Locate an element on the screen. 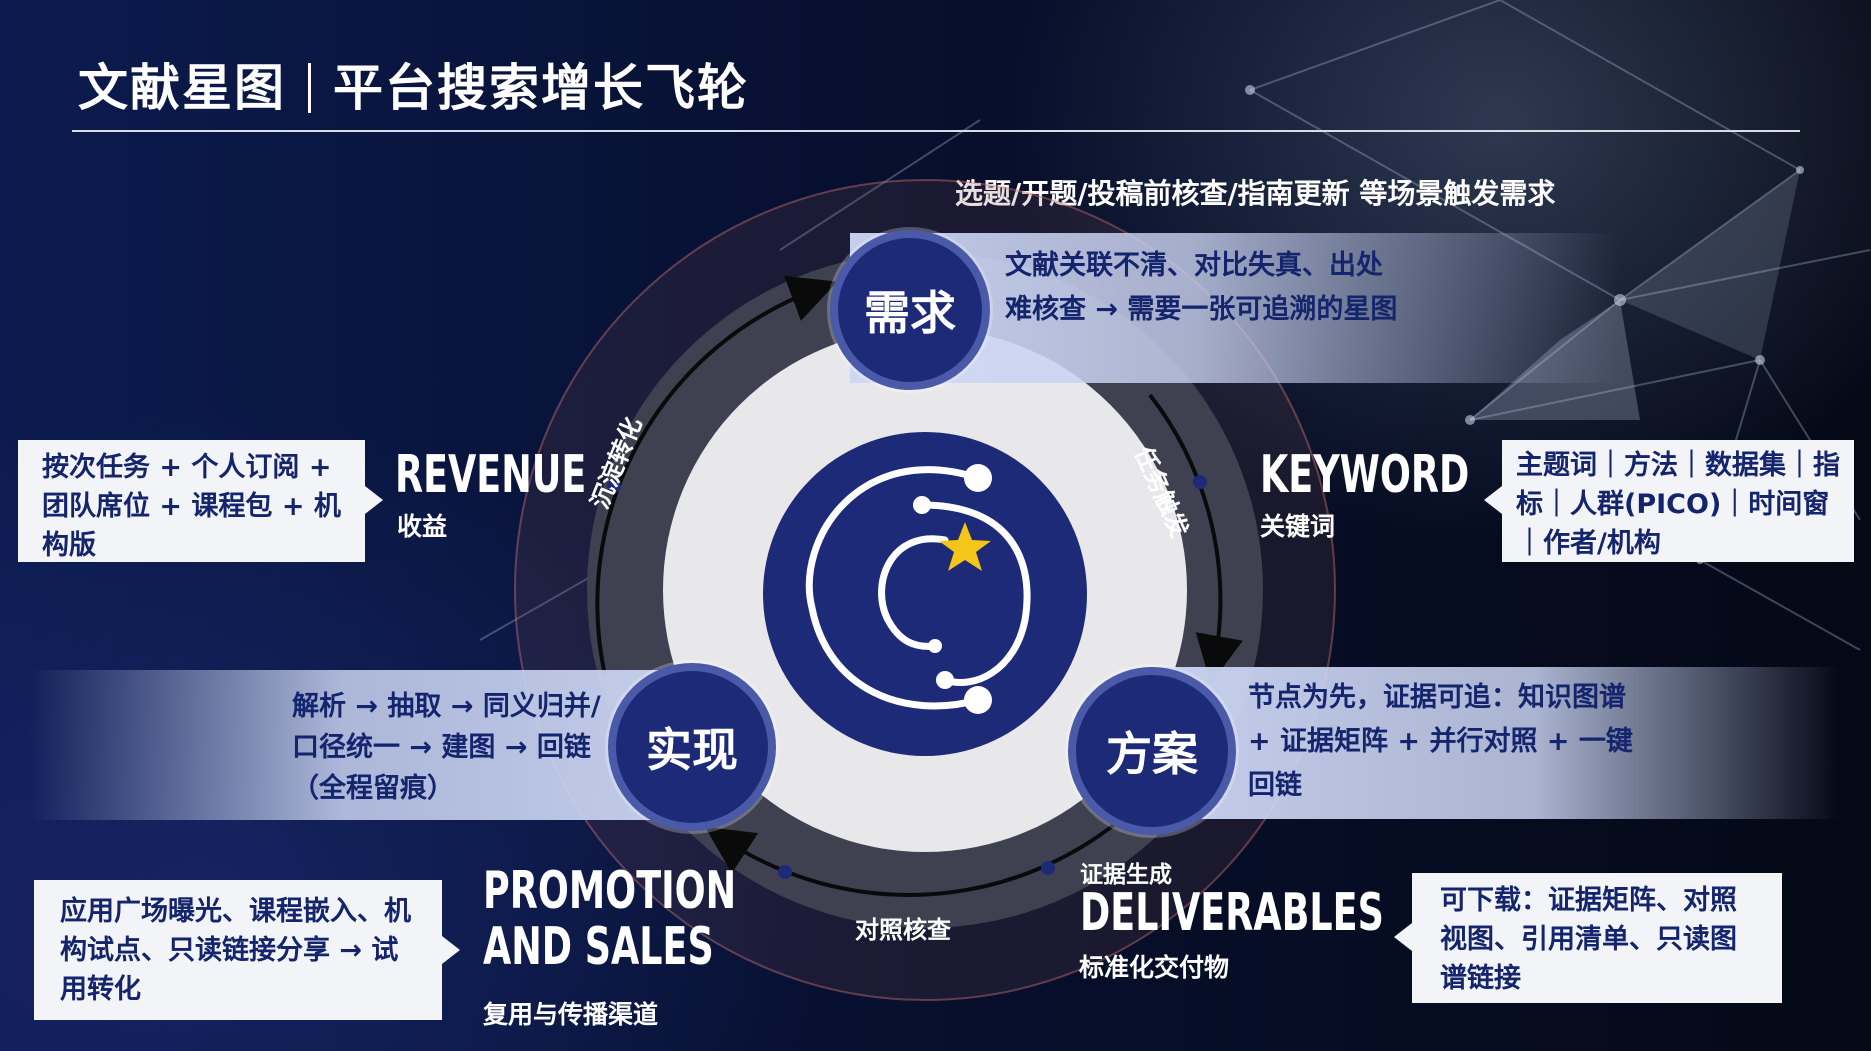  promotion-label: PROMOTION AND SALES is located at coordinates (609, 919).